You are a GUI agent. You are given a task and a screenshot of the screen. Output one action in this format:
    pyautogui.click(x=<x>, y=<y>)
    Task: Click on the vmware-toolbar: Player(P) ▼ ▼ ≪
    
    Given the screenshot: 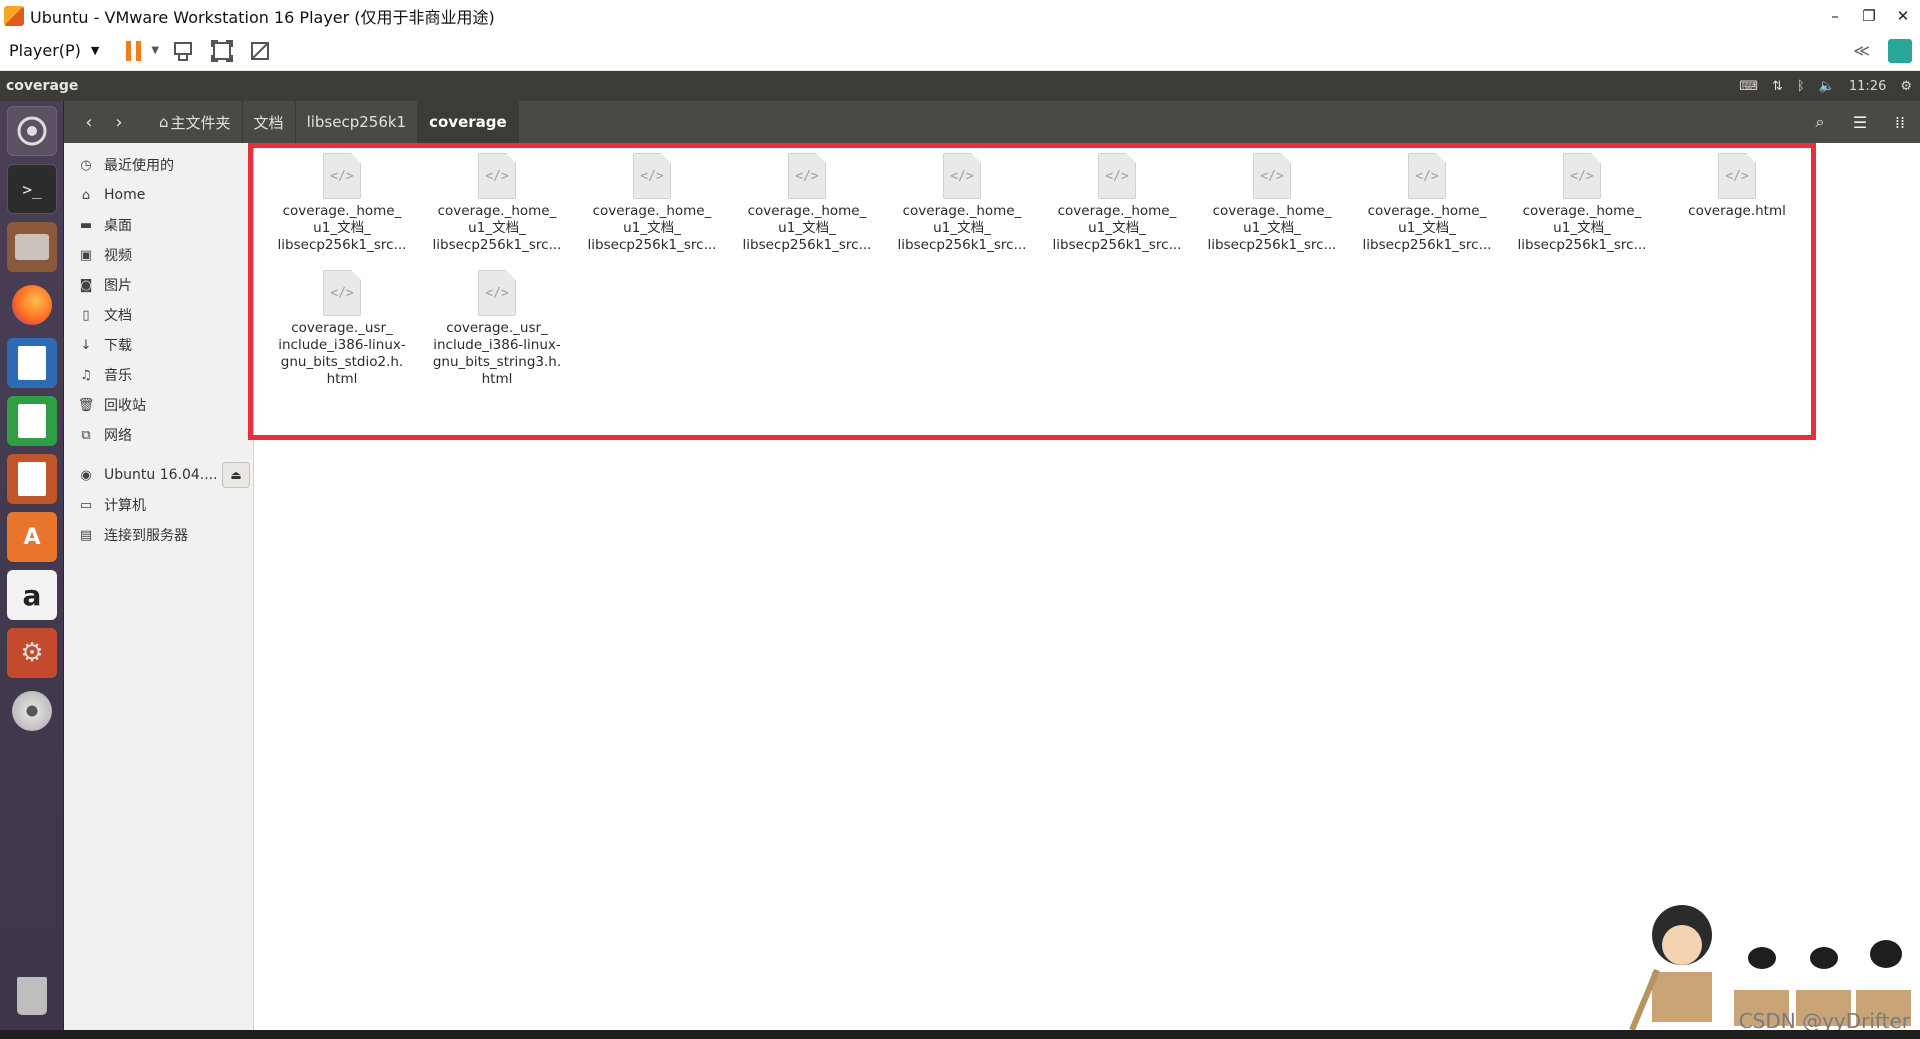 What is the action you would take?
    pyautogui.click(x=960, y=51)
    